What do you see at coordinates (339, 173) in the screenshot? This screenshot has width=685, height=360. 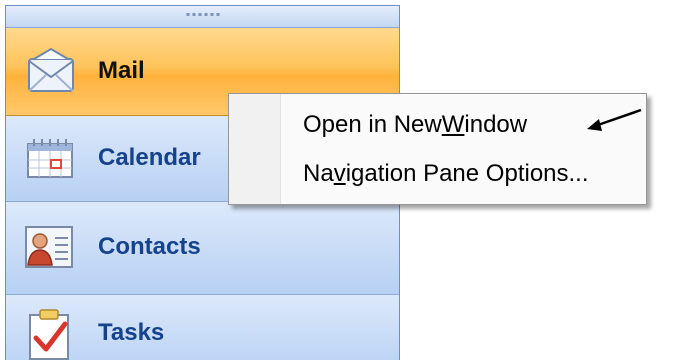 I see `menu-item-mnemonic: v` at bounding box center [339, 173].